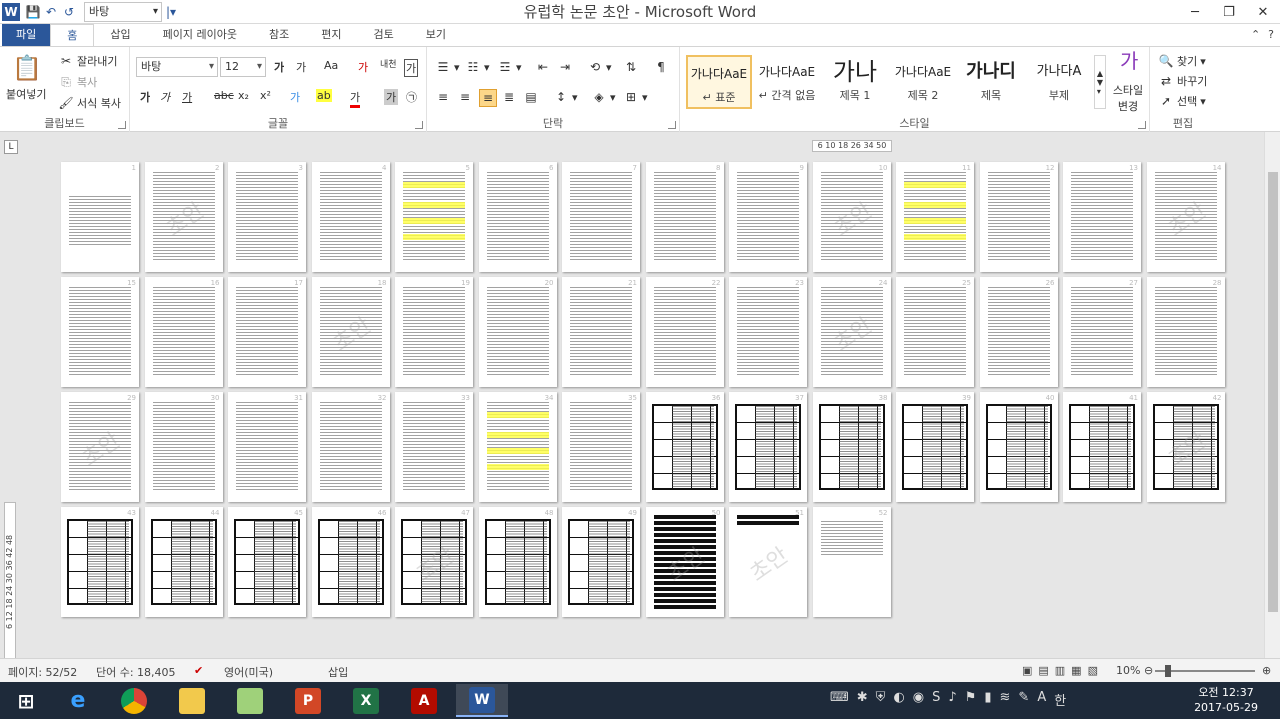  I want to click on minimize-button: ─, so click(1195, 12).